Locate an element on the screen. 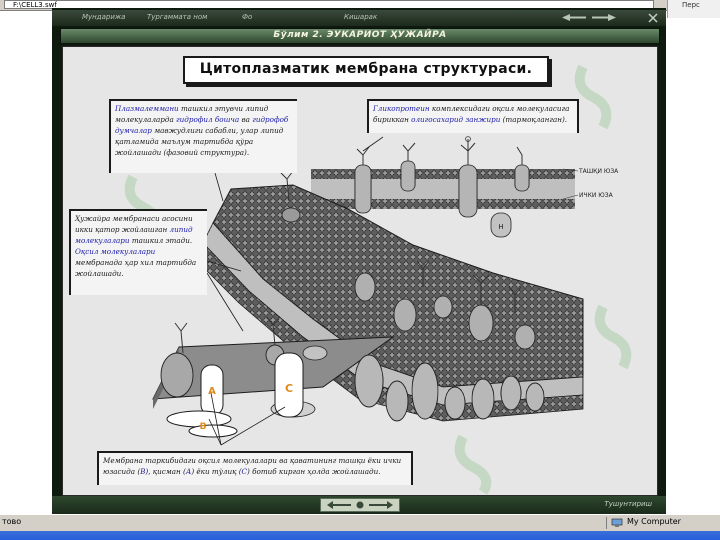 The image size is (720, 540). protein-c-label: С is located at coordinates (289, 388).